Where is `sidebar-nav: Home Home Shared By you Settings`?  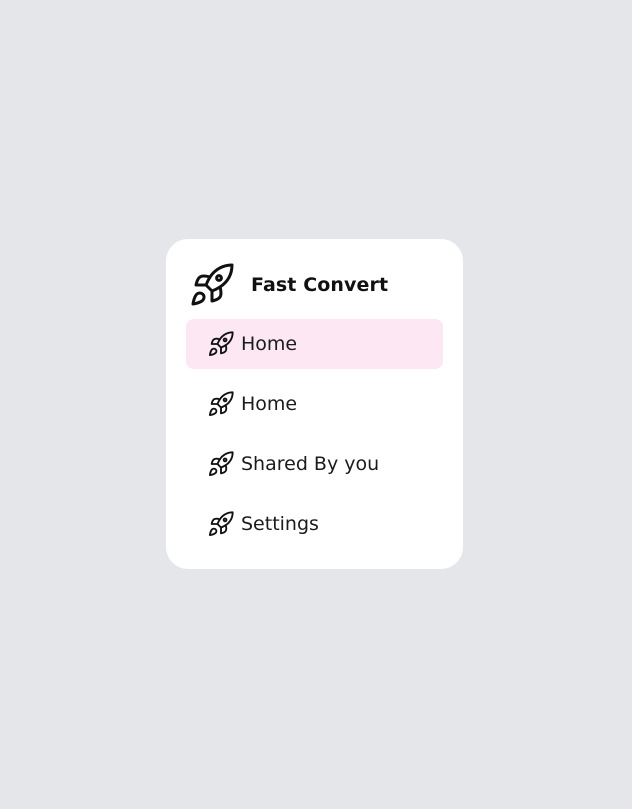
sidebar-nav: Home Home Shared By you Settings is located at coordinates (314, 439).